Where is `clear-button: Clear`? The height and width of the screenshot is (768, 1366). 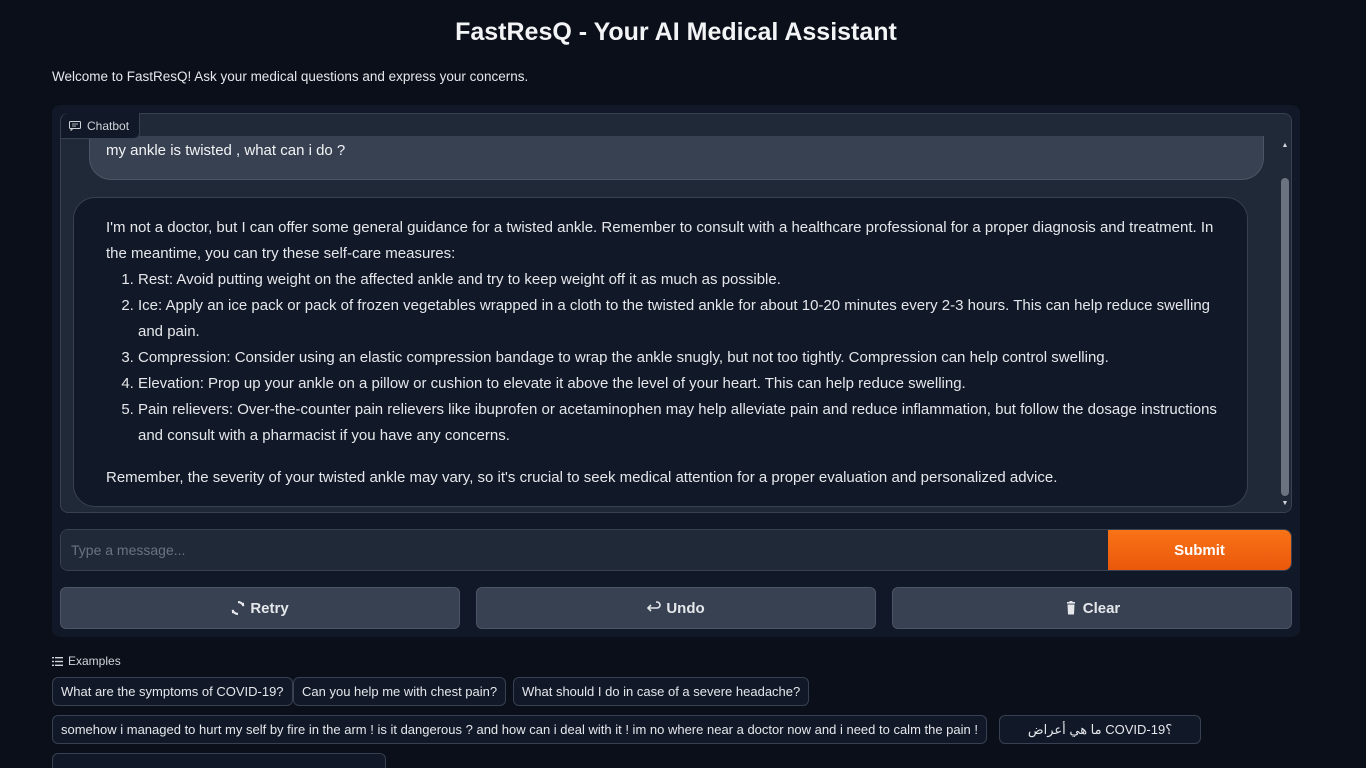
clear-button: Clear is located at coordinates (1092, 608).